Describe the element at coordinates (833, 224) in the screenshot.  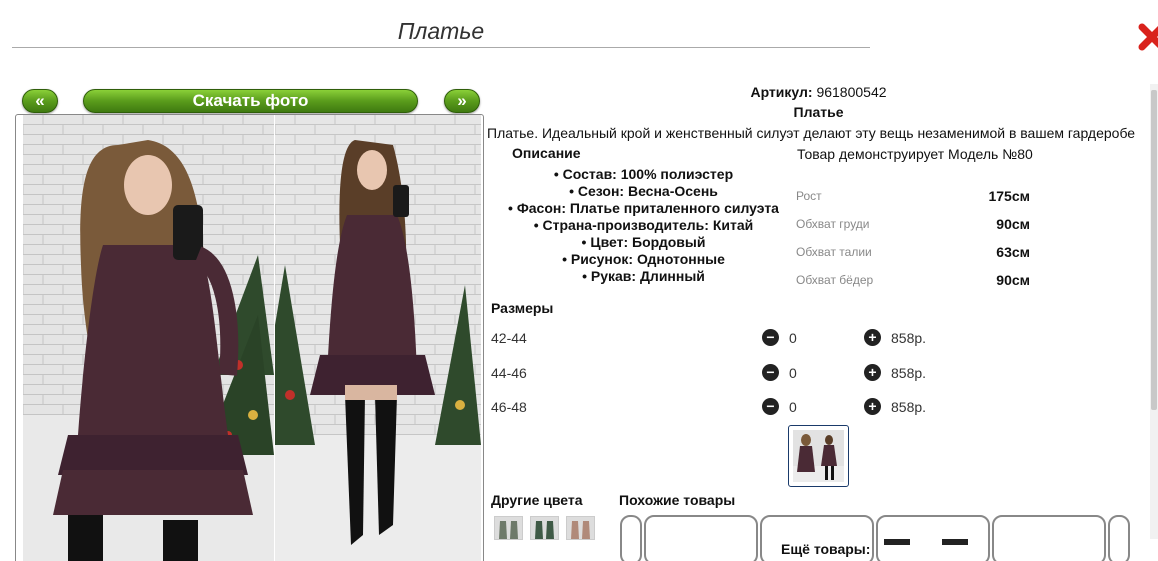
I see `measurement-label: Обхват груди` at that location.